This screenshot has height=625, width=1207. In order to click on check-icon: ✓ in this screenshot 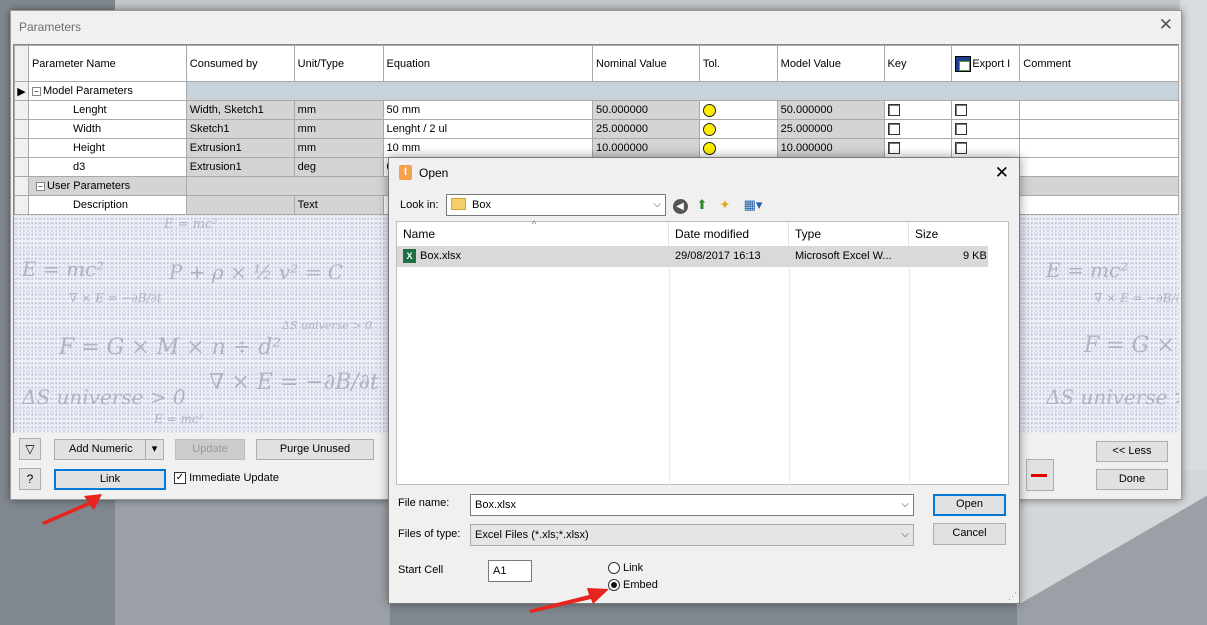, I will do `click(180, 478)`.